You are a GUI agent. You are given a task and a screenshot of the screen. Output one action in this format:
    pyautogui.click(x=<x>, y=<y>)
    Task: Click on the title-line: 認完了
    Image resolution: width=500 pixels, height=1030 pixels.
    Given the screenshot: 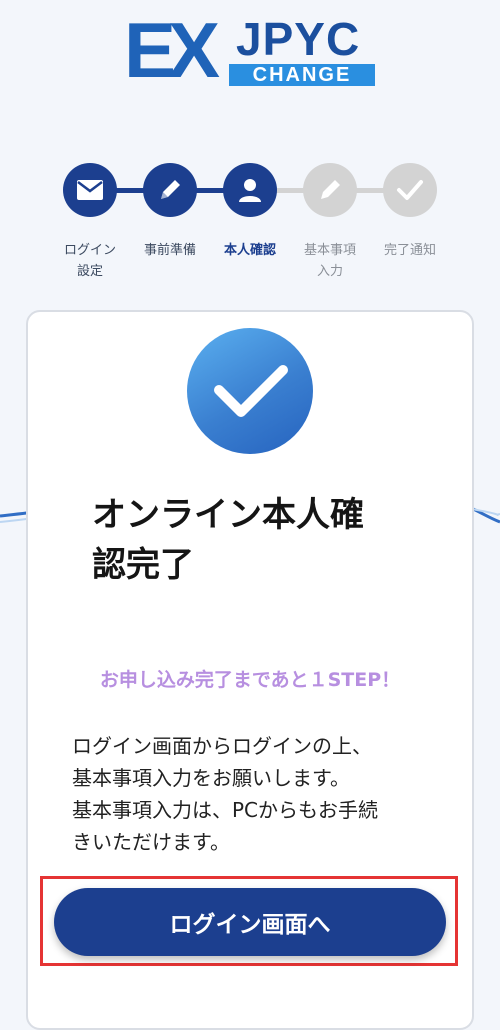 What is the action you would take?
    pyautogui.click(x=143, y=565)
    